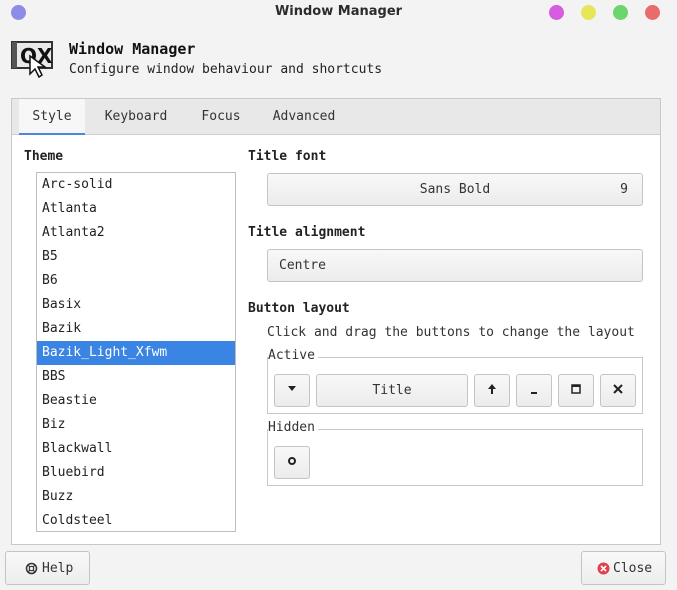  Describe the element at coordinates (136, 117) in the screenshot. I see `tab-keyboard: Keyboard` at that location.